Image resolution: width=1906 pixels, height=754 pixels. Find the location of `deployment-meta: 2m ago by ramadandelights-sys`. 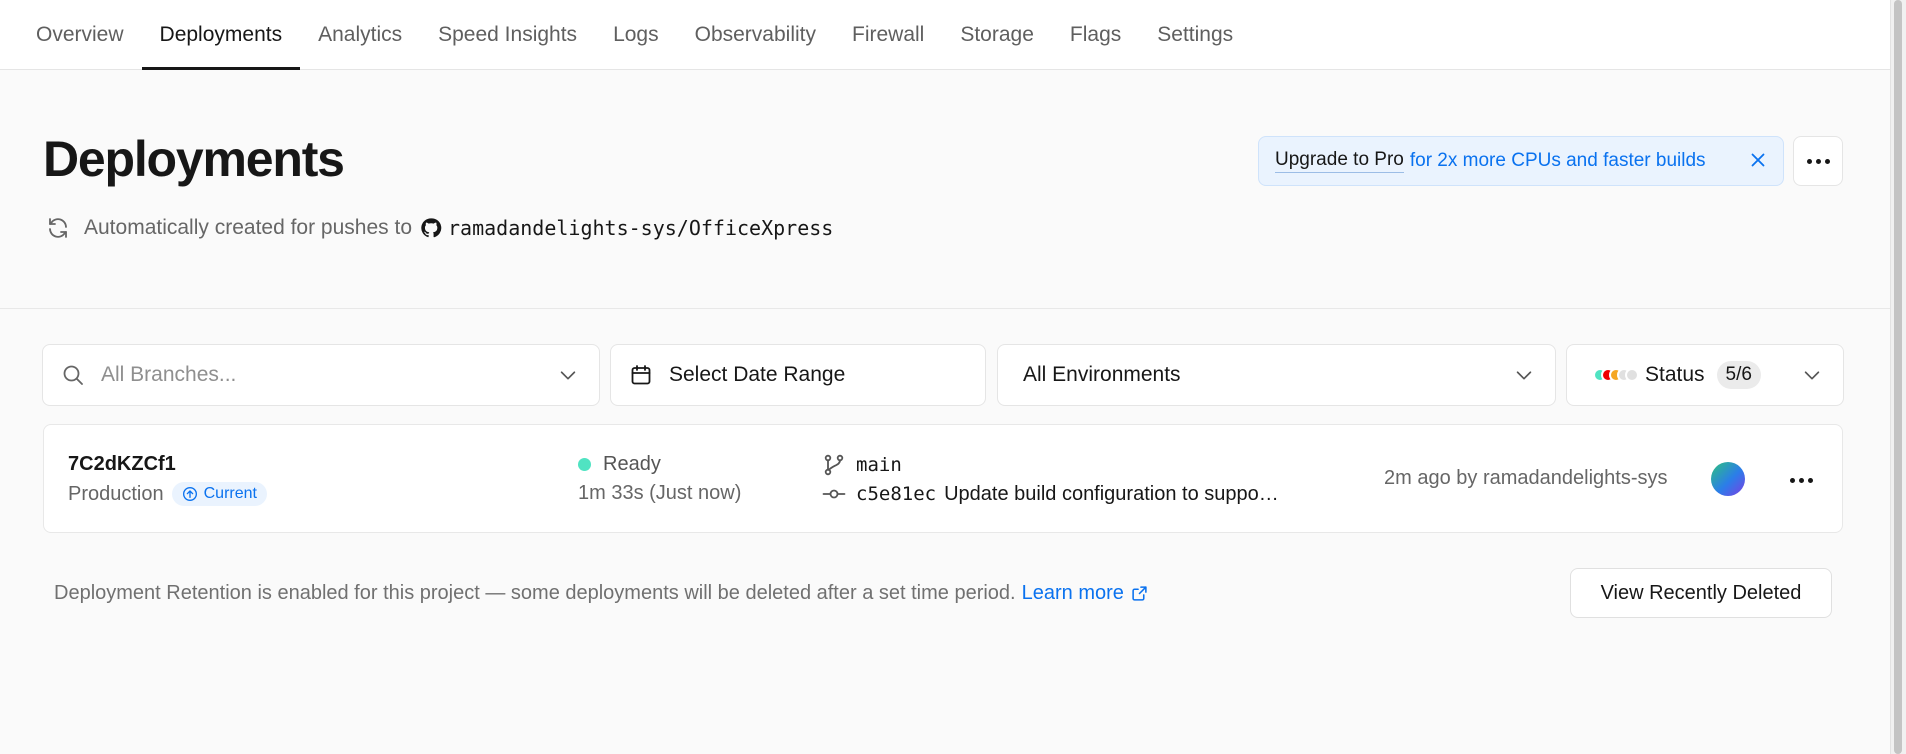

deployment-meta: 2m ago by ramadandelights-sys is located at coordinates (1526, 478).